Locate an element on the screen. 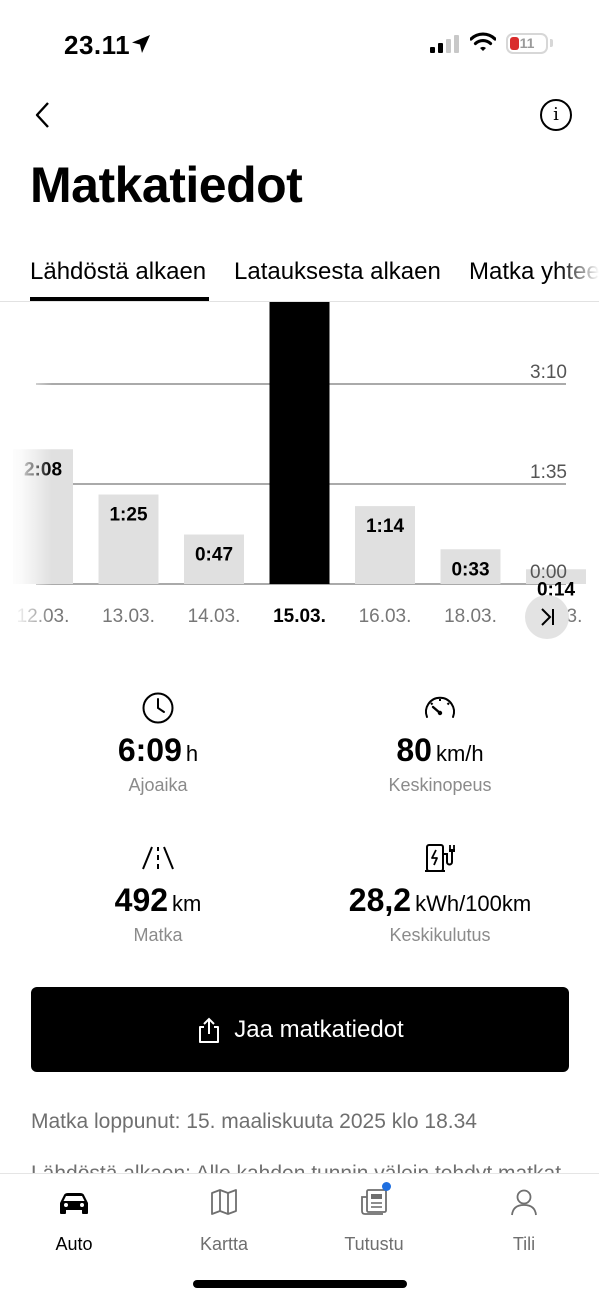  active-tab-indicator is located at coordinates (119, 299).